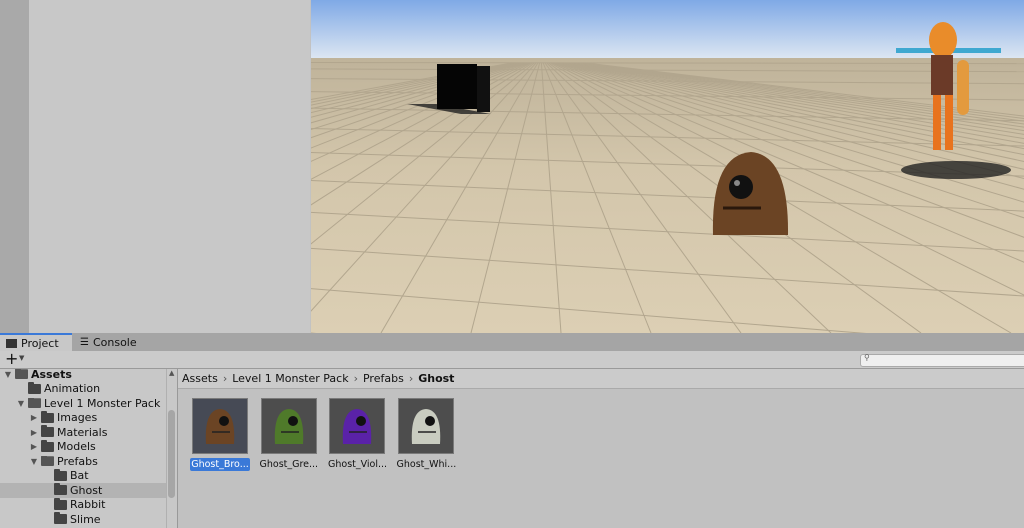 The width and height of the screenshot is (1024, 528). I want to click on add-button: +, so click(11, 358).